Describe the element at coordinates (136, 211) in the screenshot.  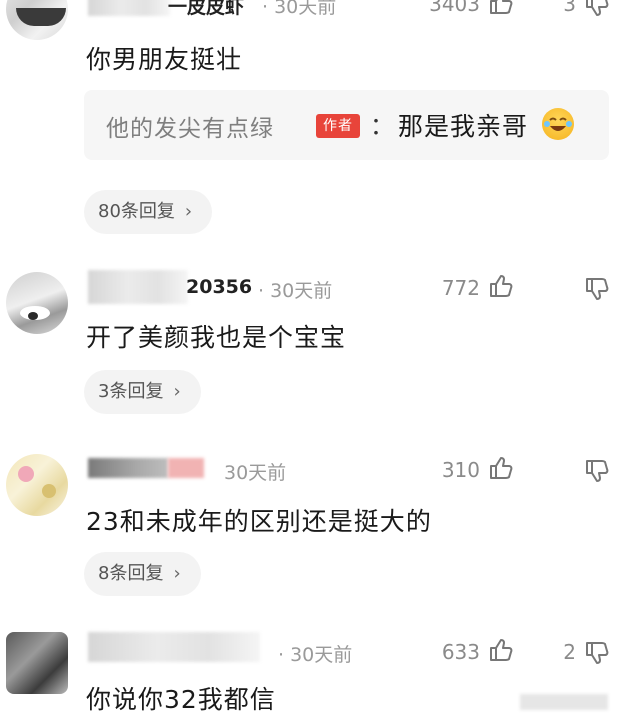
I see `reply-count: 80条回复` at that location.